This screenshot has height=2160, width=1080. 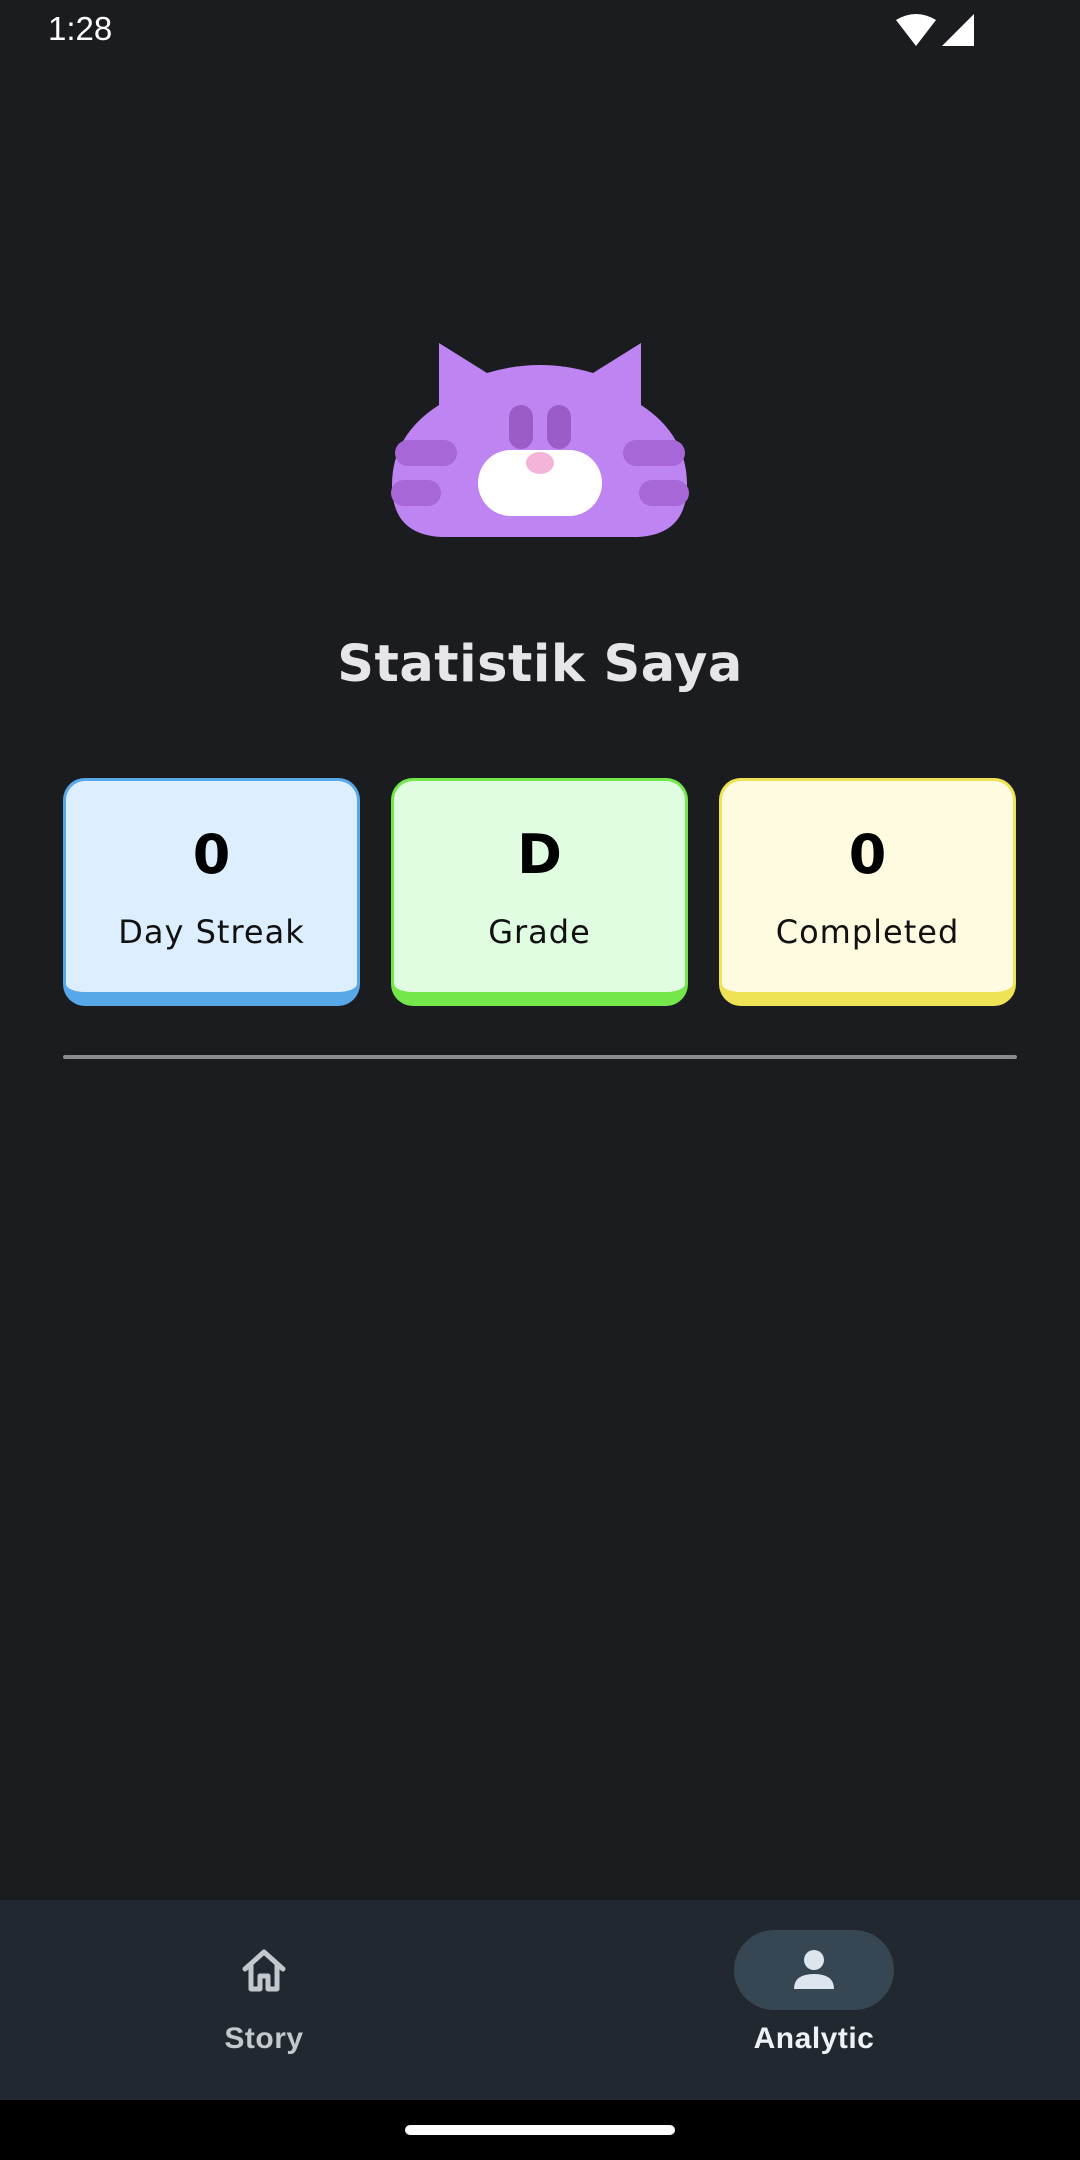 I want to click on home-icon, so click(x=264, y=1970).